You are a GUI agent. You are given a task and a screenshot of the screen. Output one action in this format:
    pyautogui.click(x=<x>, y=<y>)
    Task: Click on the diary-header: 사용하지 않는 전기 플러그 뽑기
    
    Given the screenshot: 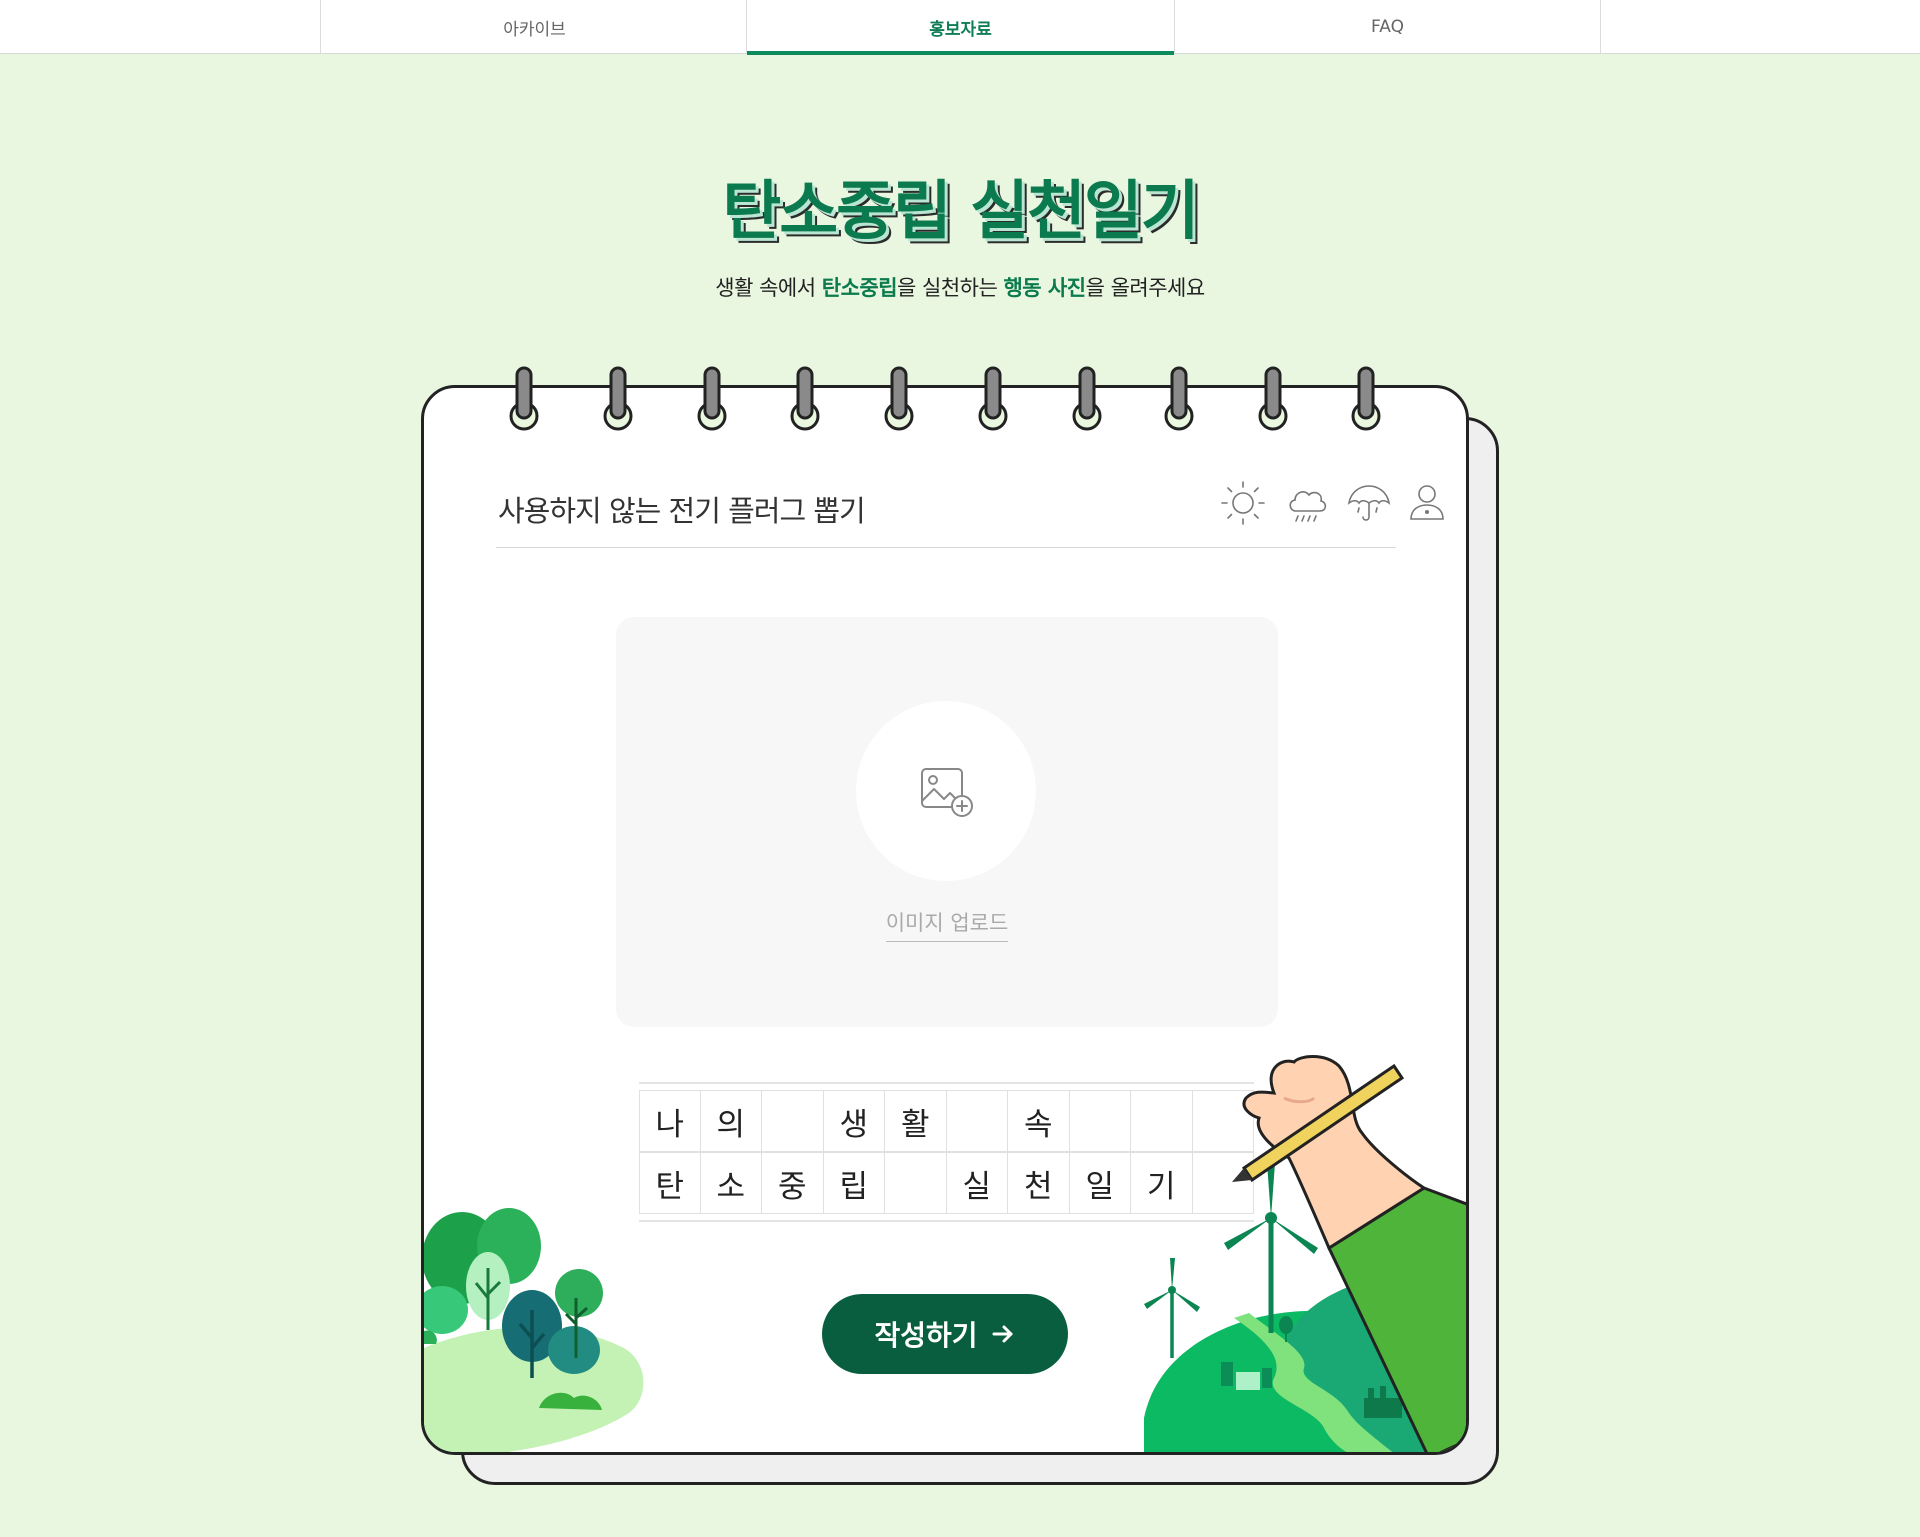 What is the action you would take?
    pyautogui.click(x=970, y=514)
    